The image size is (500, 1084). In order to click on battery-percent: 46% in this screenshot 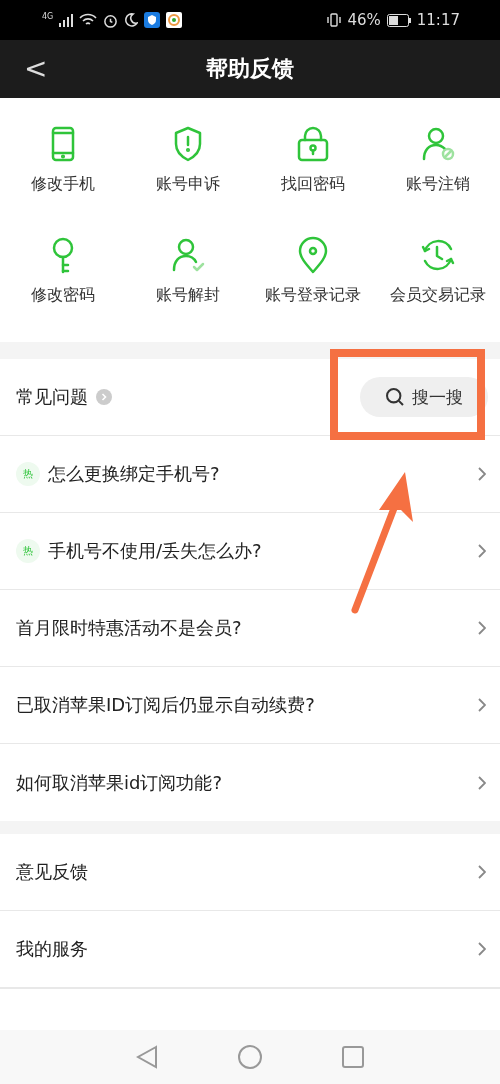, I will do `click(364, 20)`.